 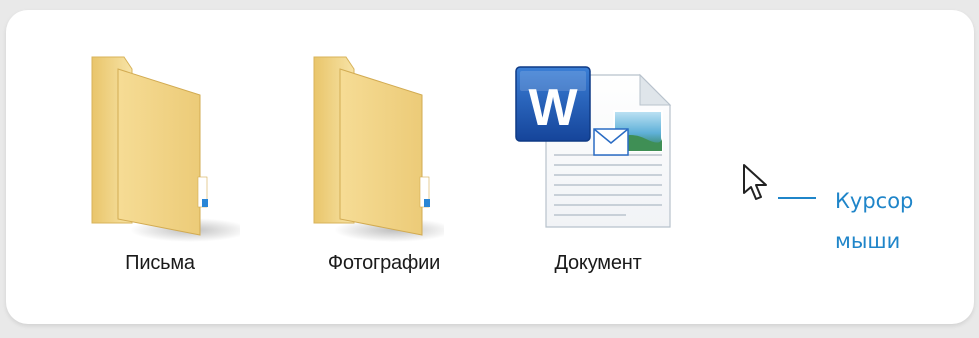 What do you see at coordinates (593, 147) in the screenshot?
I see `word-document-icon: W` at bounding box center [593, 147].